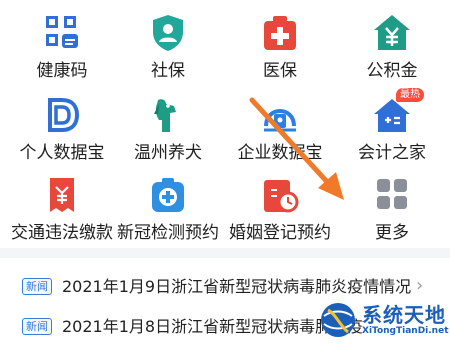 The width and height of the screenshot is (450, 346). Describe the element at coordinates (168, 133) in the screenshot. I see `service-wenzhou-dog: 温州养犬` at that location.